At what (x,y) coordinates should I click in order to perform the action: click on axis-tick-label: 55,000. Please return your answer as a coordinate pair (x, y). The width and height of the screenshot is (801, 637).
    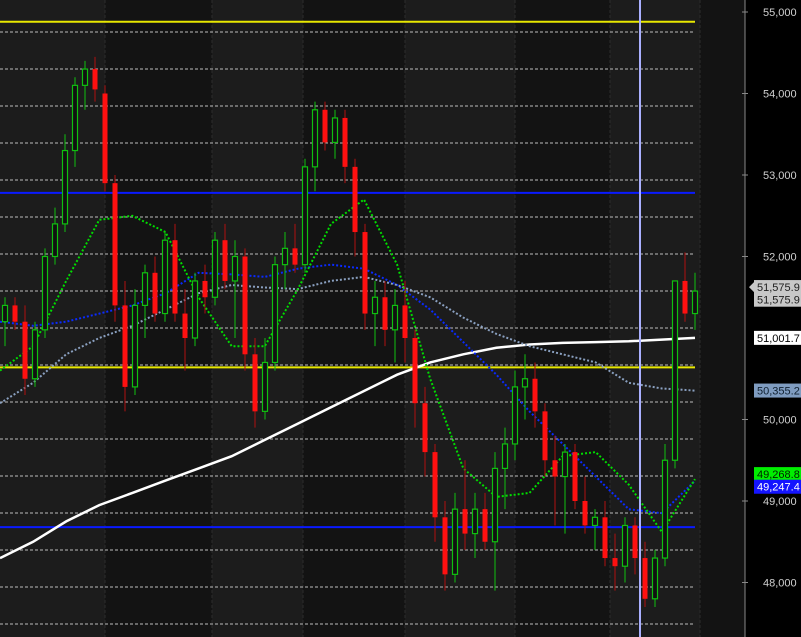
    Looking at the image, I should click on (780, 13).